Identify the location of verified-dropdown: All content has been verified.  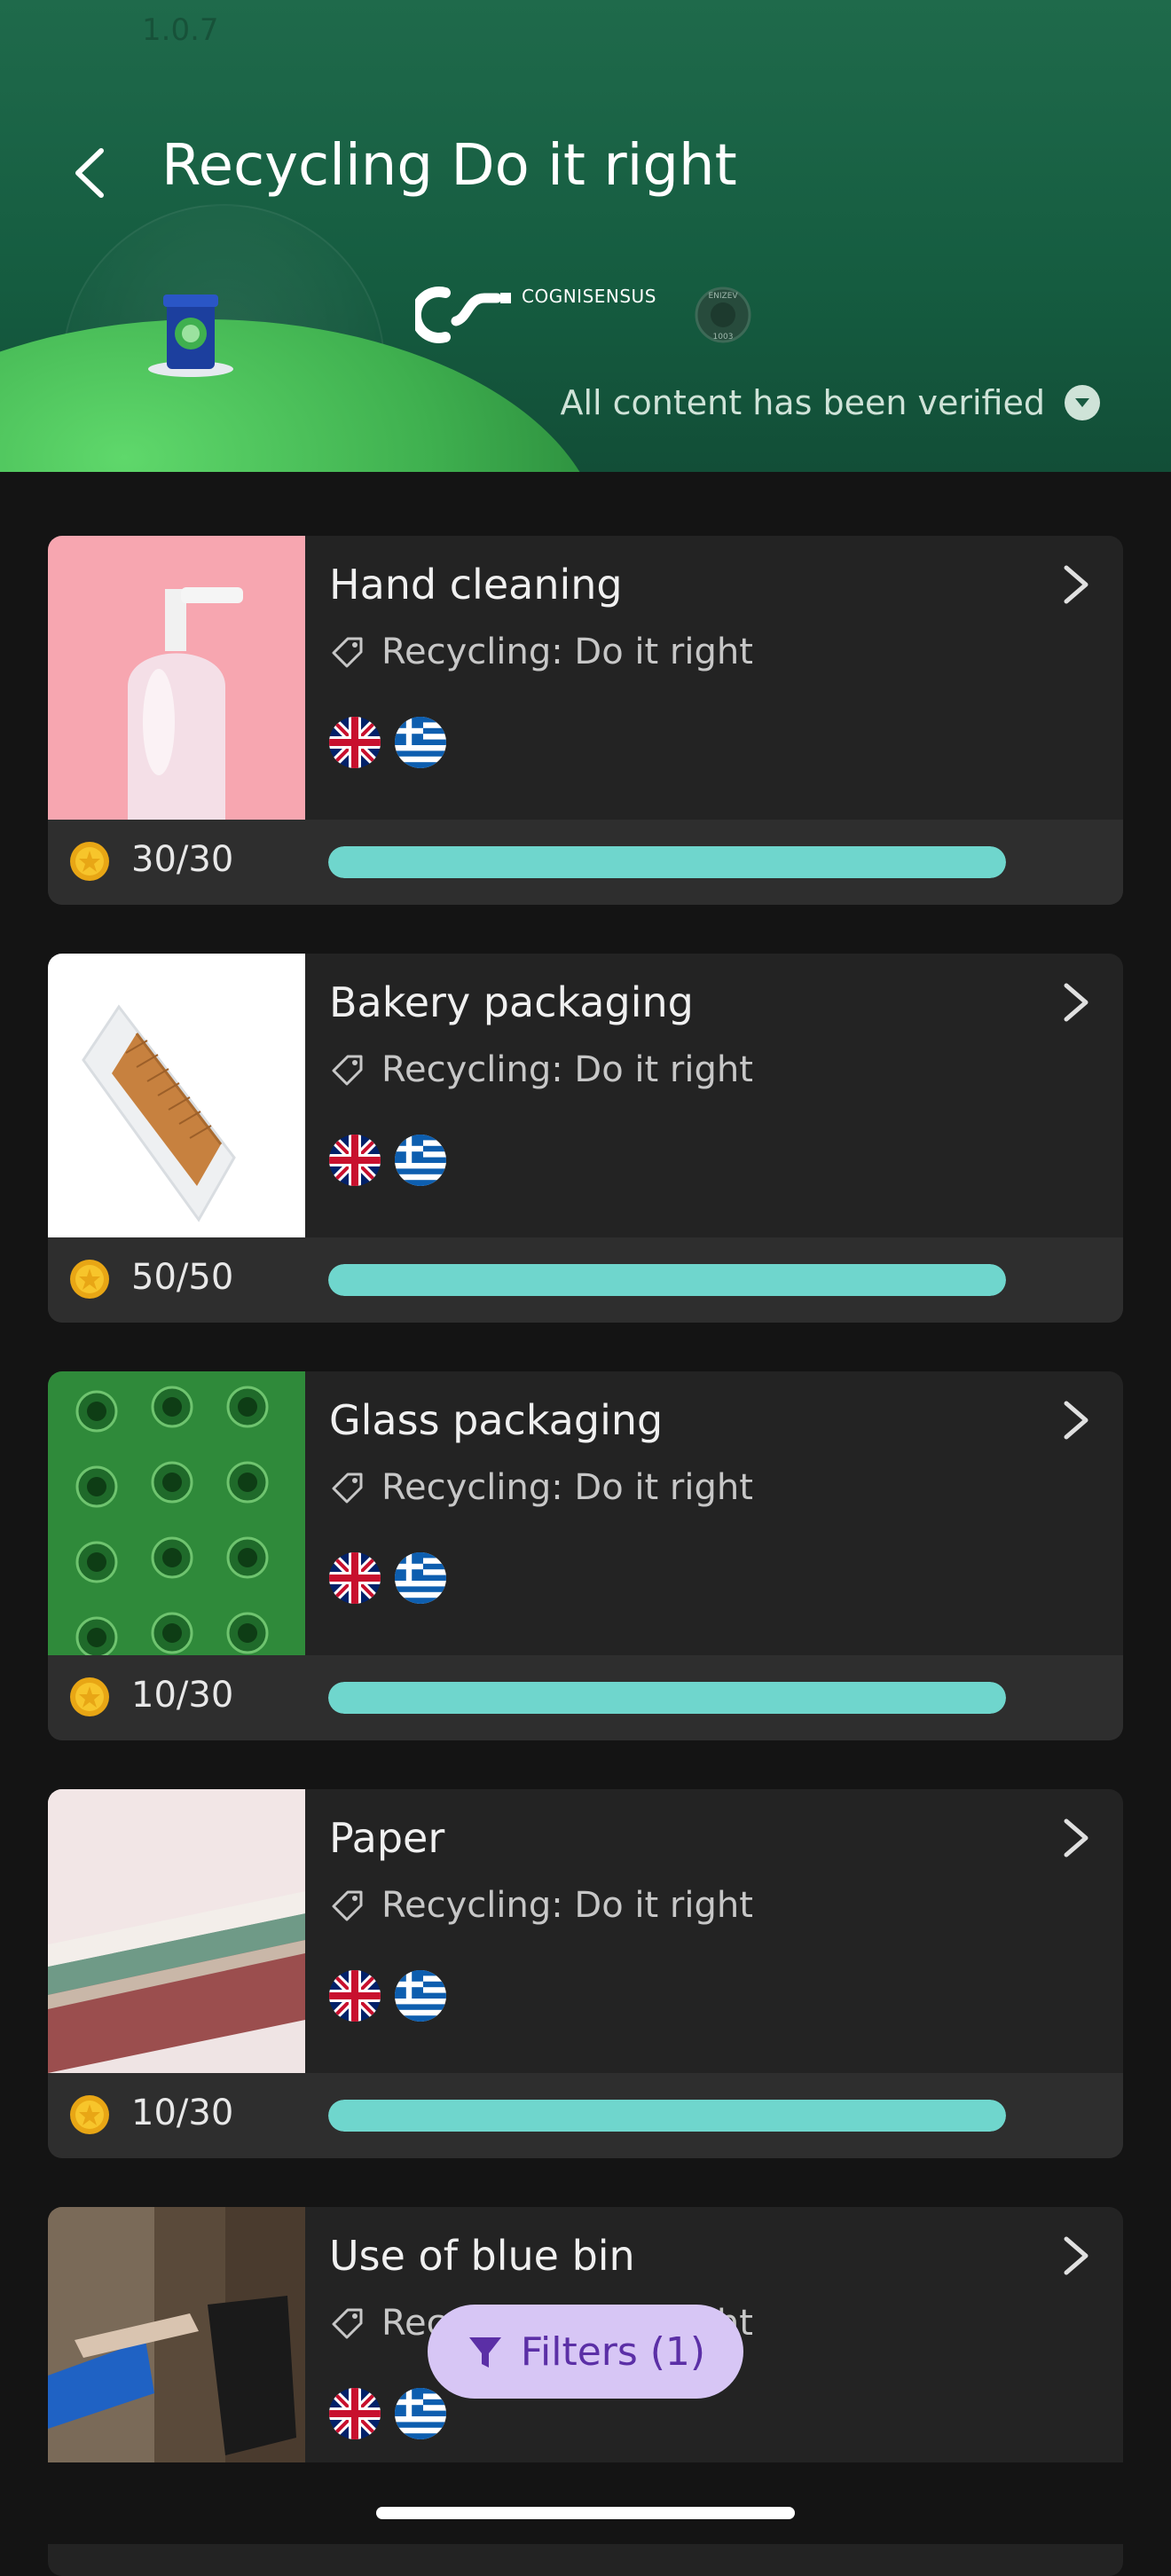
(830, 402).